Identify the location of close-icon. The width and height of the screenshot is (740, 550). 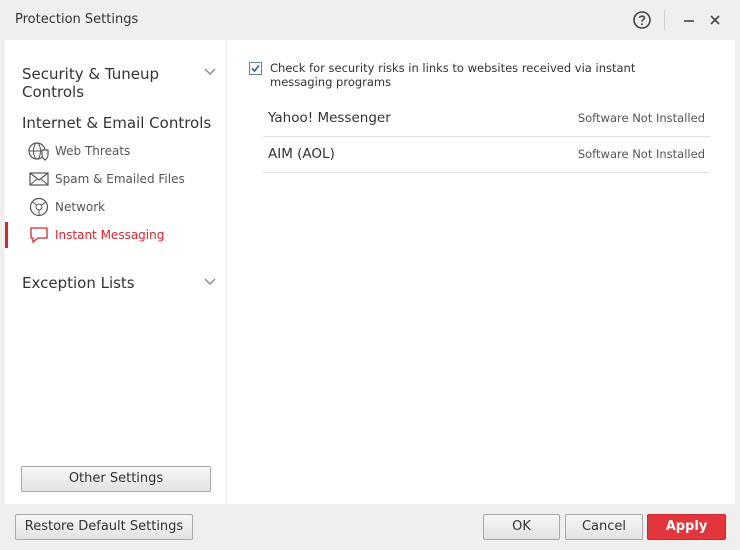
(715, 20).